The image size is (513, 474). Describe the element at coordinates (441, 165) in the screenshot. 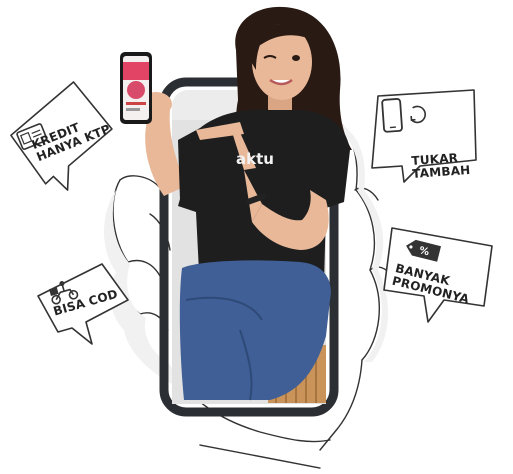

I see `callout-tukar-text: TUKAR TAMBAH` at that location.